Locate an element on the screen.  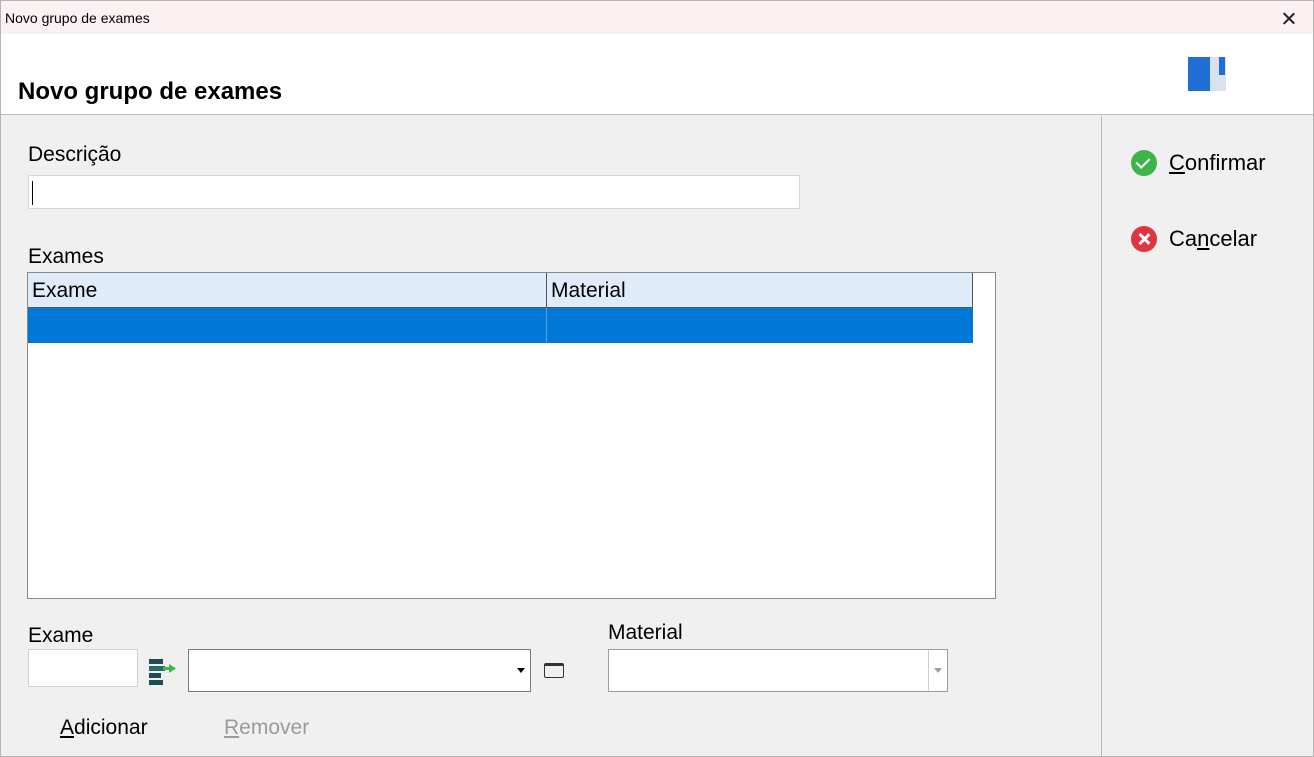
check-circle-icon is located at coordinates (1144, 163).